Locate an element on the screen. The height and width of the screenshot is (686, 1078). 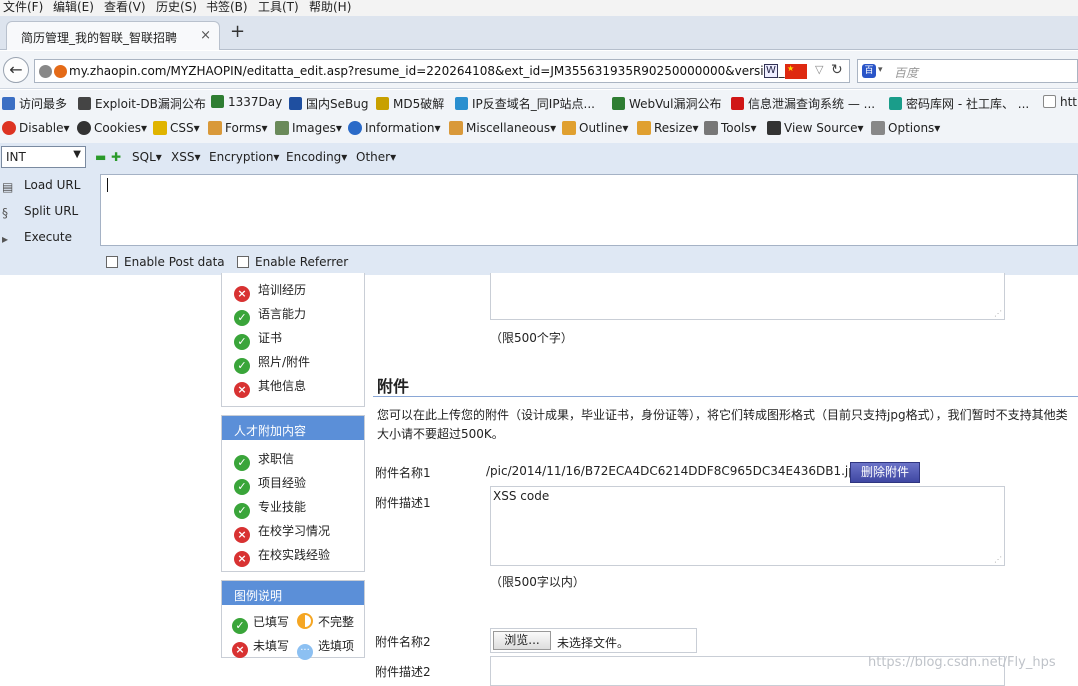
chevron-down-icon: ▾ is located at coordinates (880, 70).